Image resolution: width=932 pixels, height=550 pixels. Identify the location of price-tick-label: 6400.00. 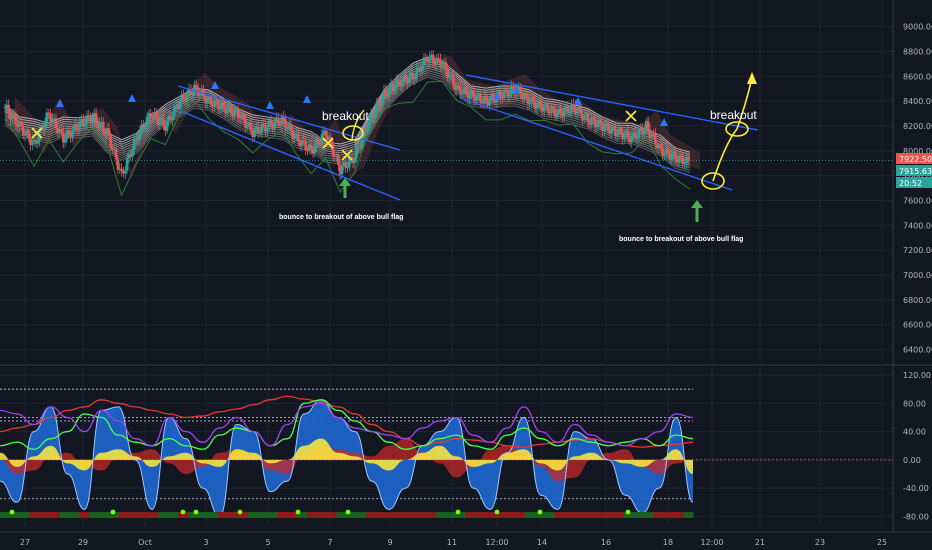
(917, 350).